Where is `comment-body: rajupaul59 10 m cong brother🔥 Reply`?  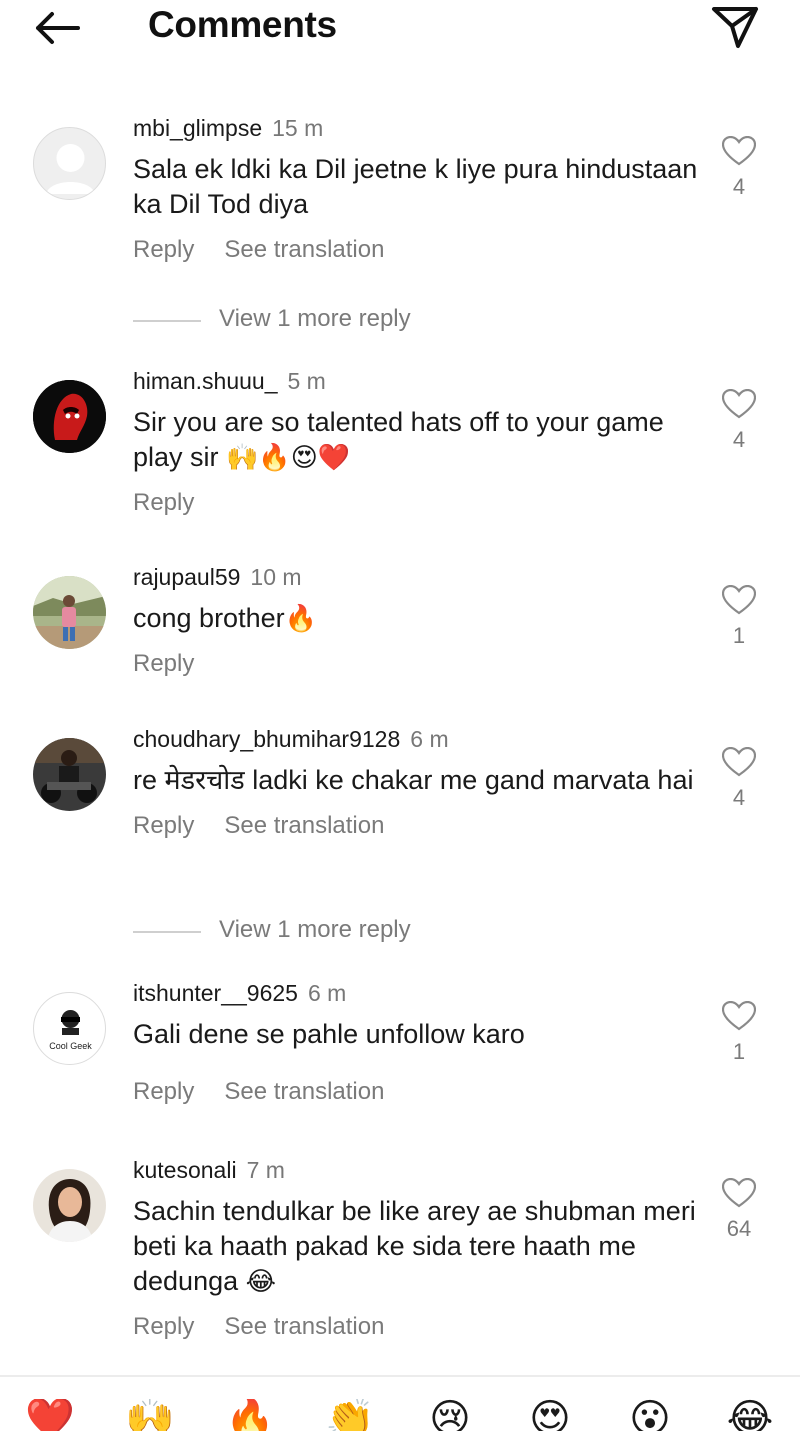
comment-body: rajupaul59 10 m cong brother🔥 Reply is located at coordinates (418, 620).